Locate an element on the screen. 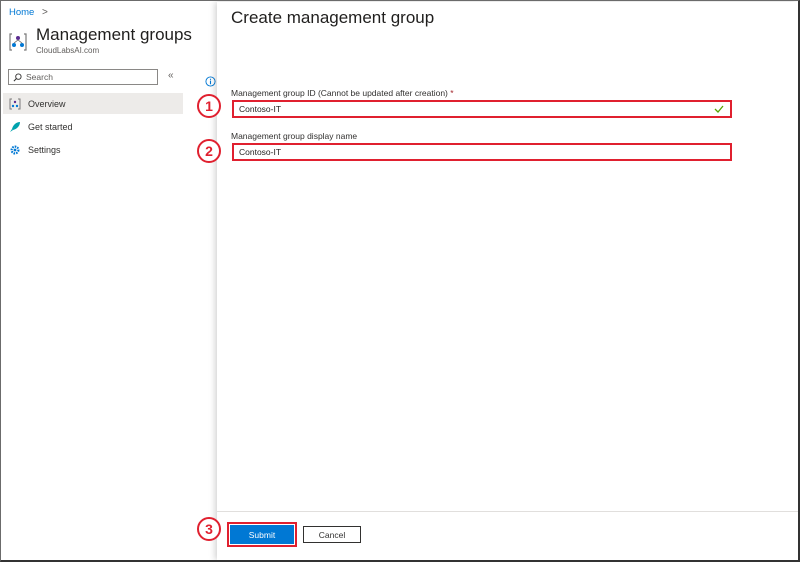  callout-1-badge: 1 is located at coordinates (209, 106).